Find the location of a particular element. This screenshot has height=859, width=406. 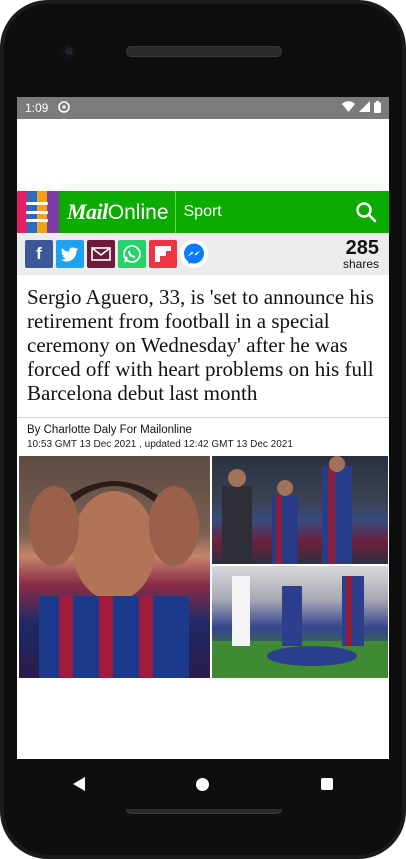

whatsapp-icon is located at coordinates (132, 254).